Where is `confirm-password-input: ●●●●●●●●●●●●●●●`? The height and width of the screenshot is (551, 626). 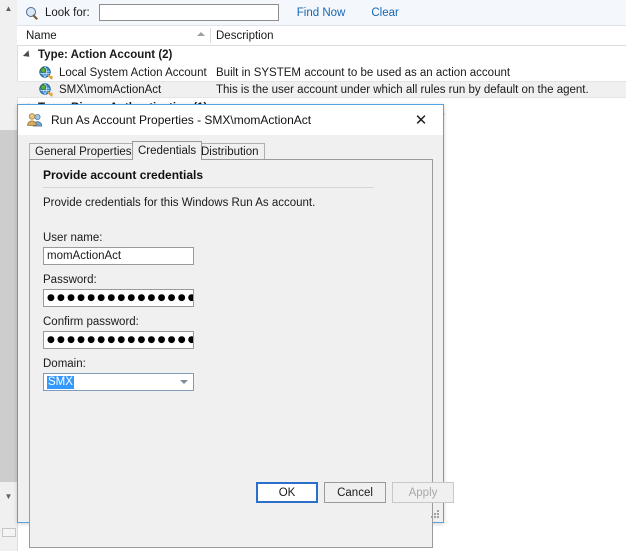 confirm-password-input: ●●●●●●●●●●●●●●● is located at coordinates (118, 340).